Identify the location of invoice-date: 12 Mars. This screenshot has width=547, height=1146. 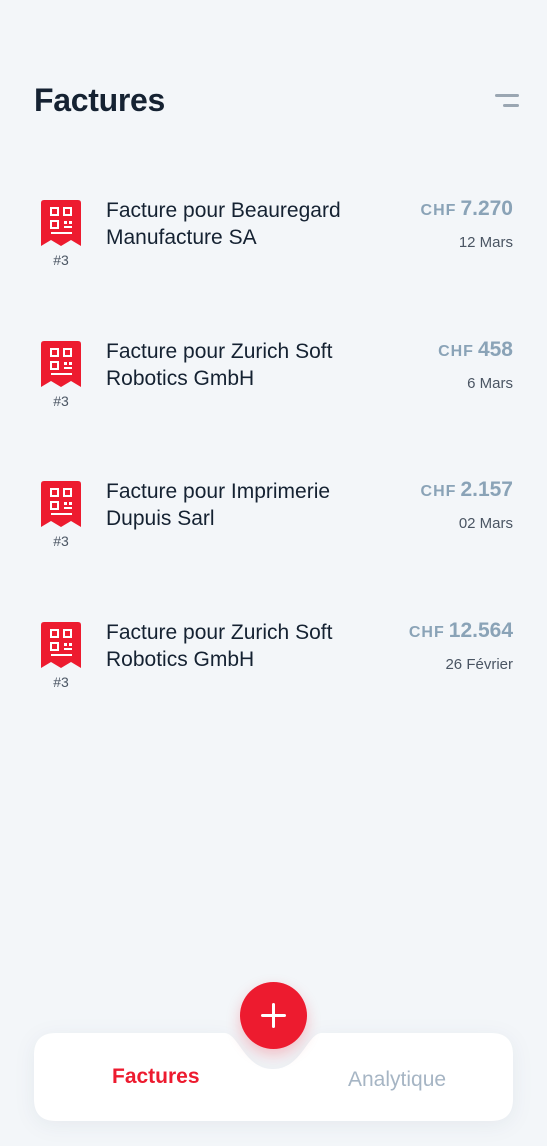
(485, 242).